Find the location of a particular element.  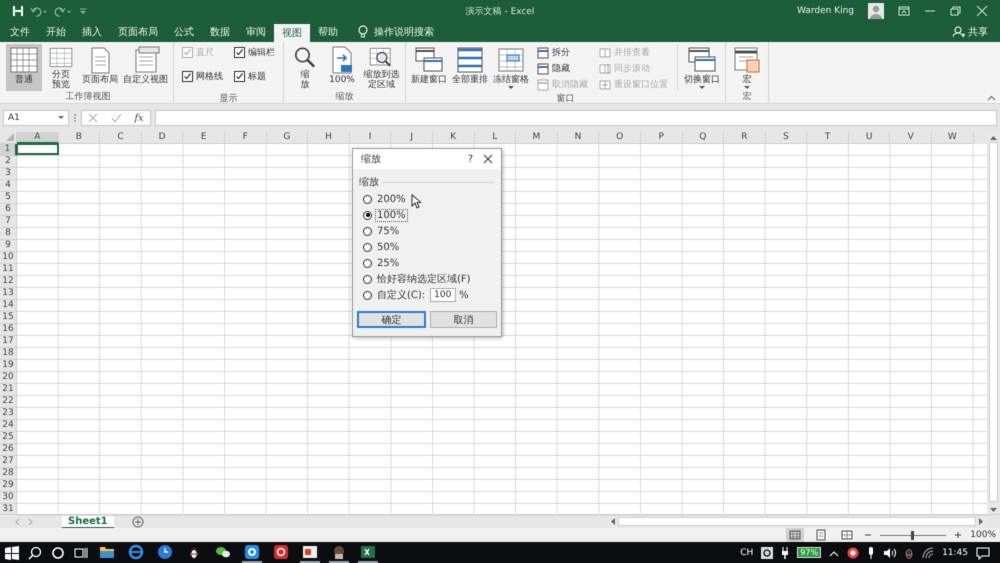

row-header: 29 is located at coordinates (8, 486).